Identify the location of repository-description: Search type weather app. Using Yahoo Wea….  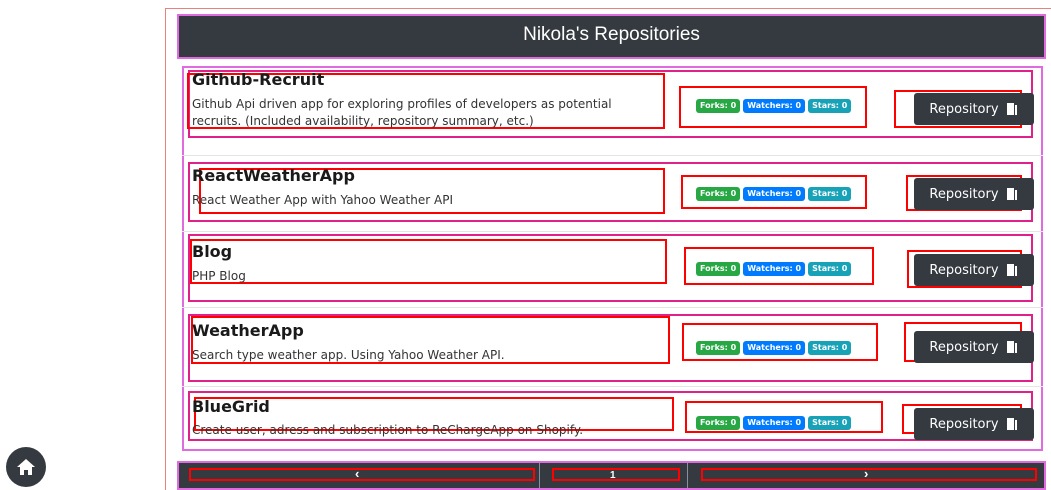
(348, 355).